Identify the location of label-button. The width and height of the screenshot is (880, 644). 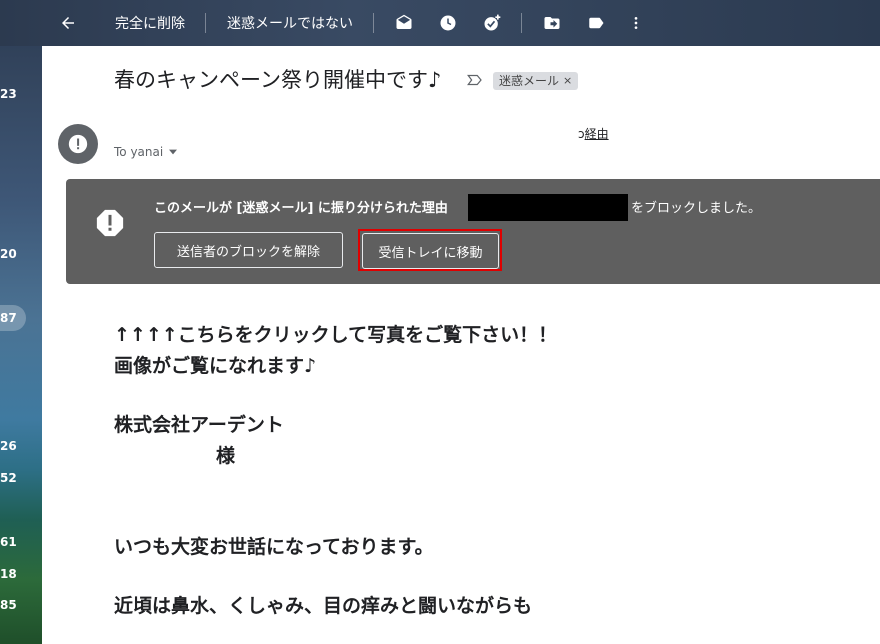
(596, 23).